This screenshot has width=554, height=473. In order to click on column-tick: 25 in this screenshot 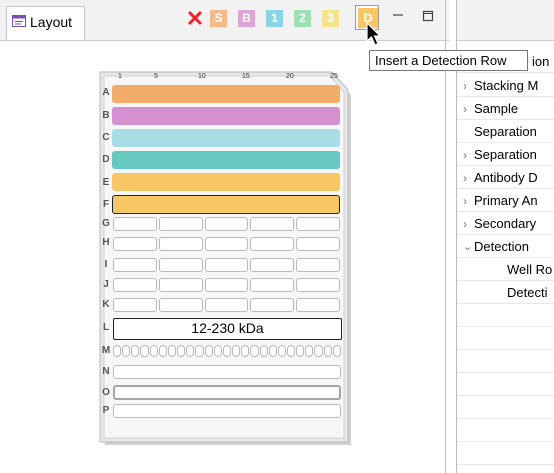, I will do `click(334, 76)`.